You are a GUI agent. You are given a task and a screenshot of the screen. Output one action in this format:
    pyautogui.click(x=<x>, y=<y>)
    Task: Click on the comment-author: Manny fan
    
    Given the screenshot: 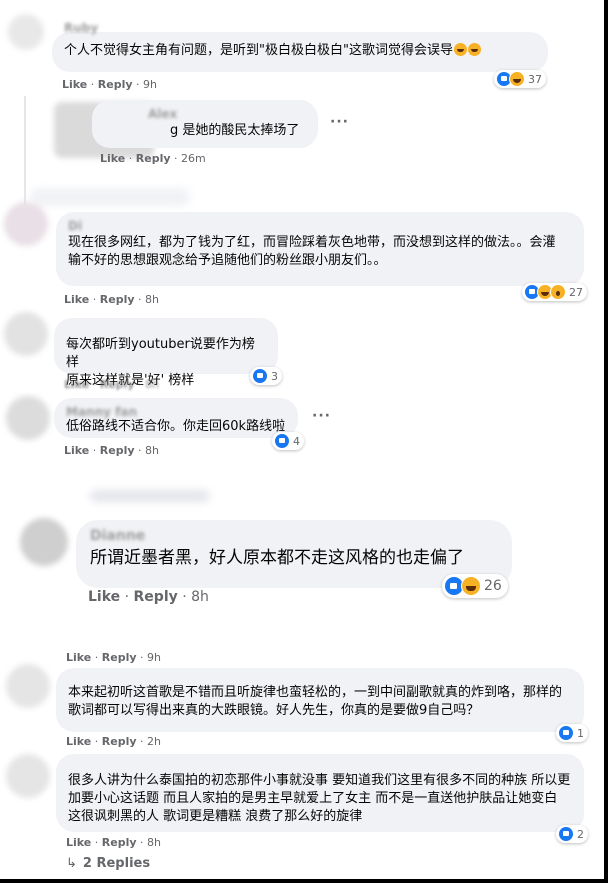 What is the action you would take?
    pyautogui.click(x=176, y=411)
    